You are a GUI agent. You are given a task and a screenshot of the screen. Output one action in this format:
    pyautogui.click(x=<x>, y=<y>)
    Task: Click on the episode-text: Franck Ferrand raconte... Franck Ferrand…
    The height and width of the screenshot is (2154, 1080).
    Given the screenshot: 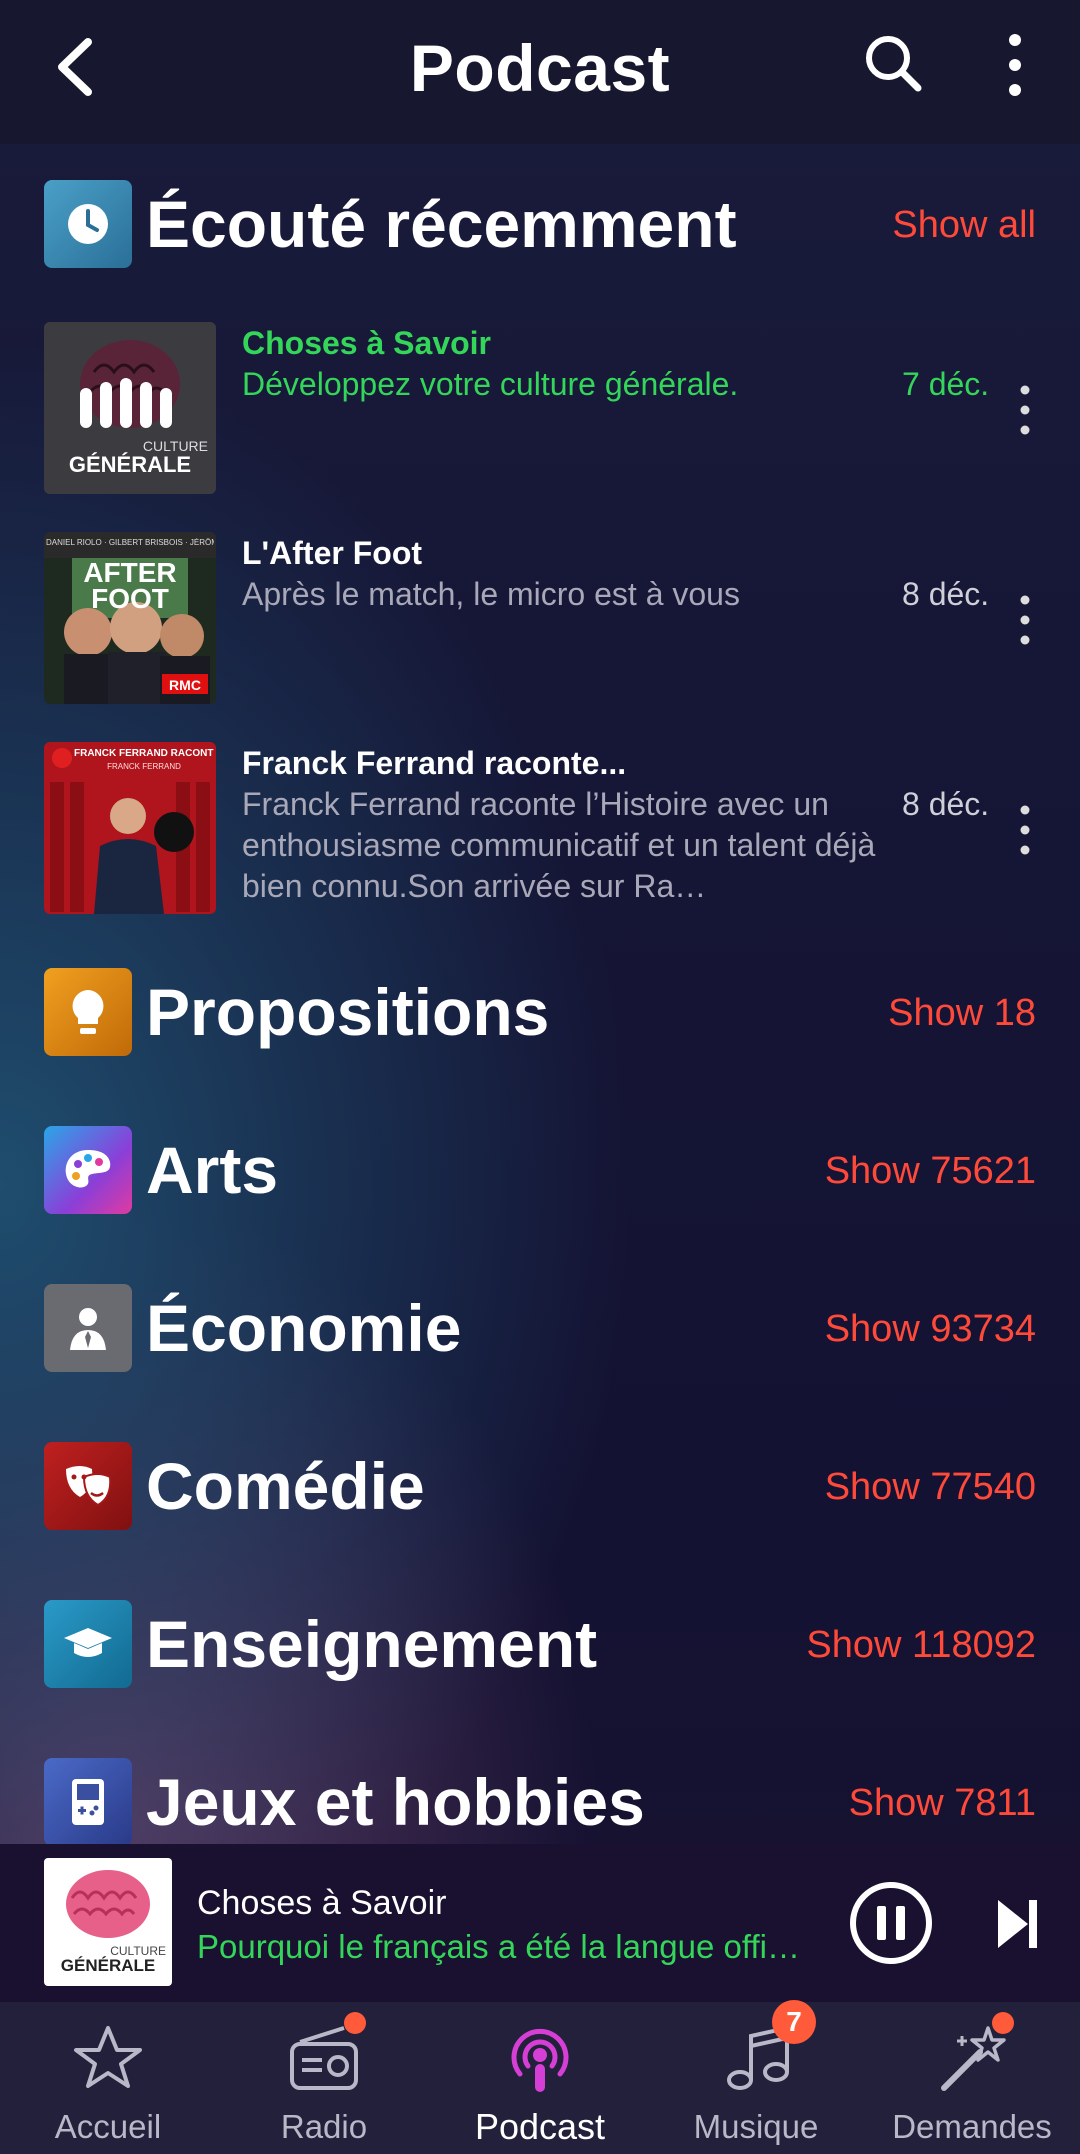 What is the action you would take?
    pyautogui.click(x=582, y=824)
    